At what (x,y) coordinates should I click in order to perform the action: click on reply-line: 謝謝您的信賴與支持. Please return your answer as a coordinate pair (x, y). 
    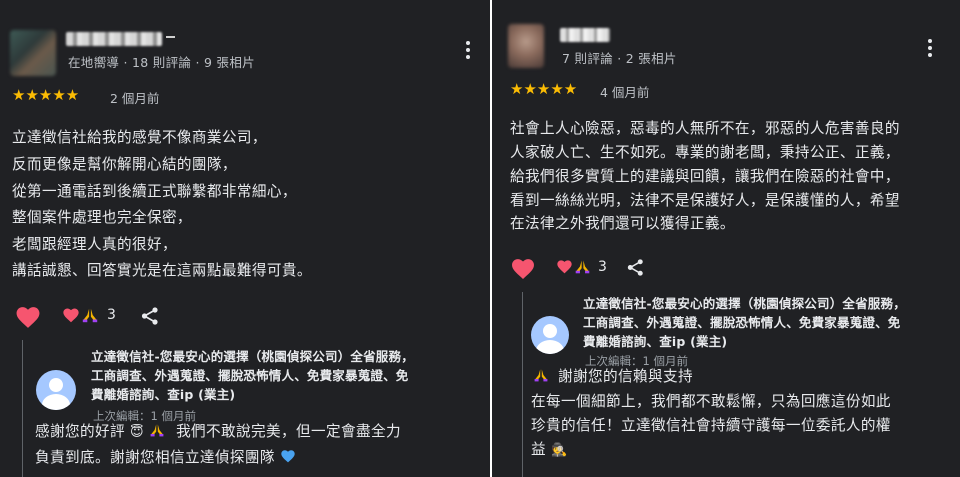
    Looking at the image, I should click on (613, 375).